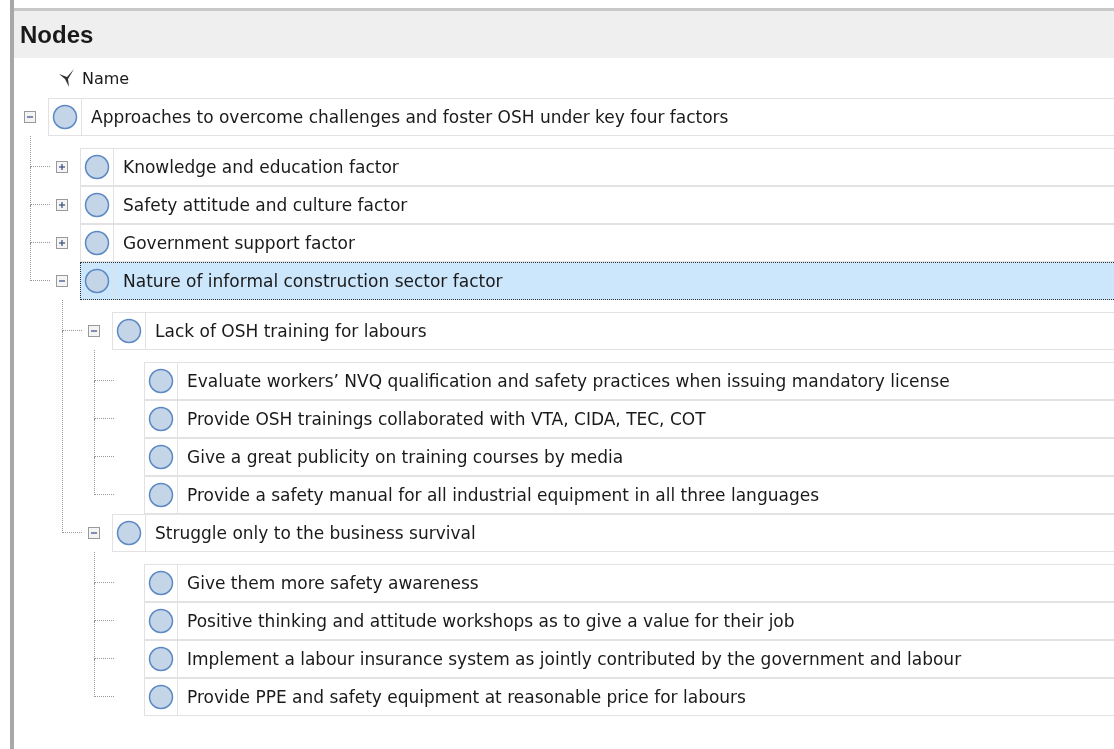 The width and height of the screenshot is (1114, 749). I want to click on column-header: Name, so click(106, 78).